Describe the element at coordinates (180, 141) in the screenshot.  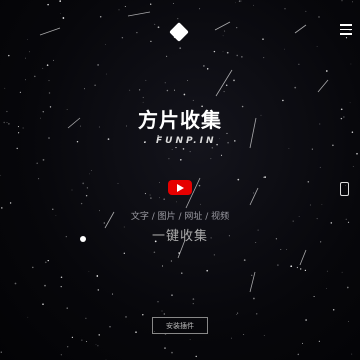
I see `site-domain: . FUNP.IN` at that location.